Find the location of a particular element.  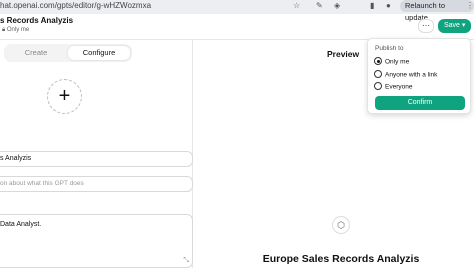

profile-icon: ● is located at coordinates (388, 5).